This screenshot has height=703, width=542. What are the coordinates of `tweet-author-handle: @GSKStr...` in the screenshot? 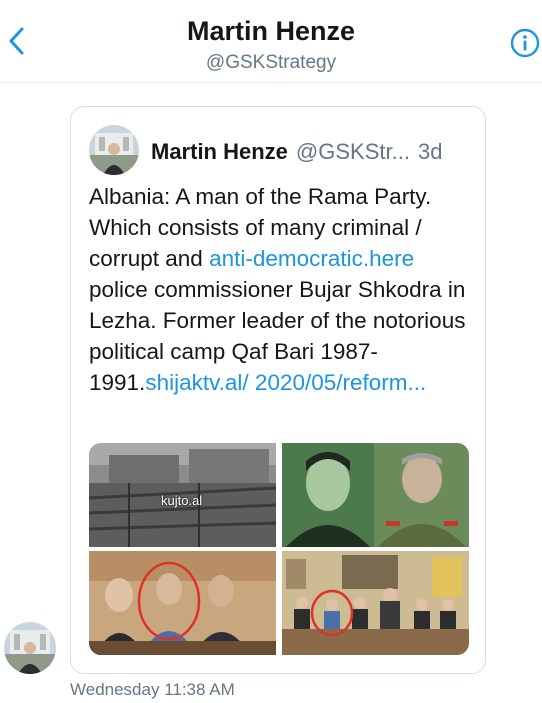 It's located at (352, 151).